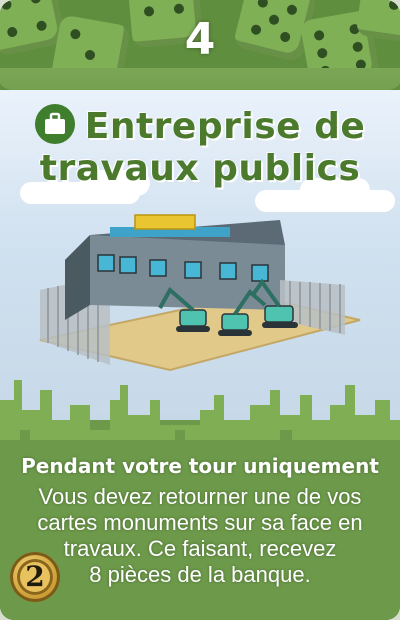  I want to click on card-cost: 4, so click(200, 39).